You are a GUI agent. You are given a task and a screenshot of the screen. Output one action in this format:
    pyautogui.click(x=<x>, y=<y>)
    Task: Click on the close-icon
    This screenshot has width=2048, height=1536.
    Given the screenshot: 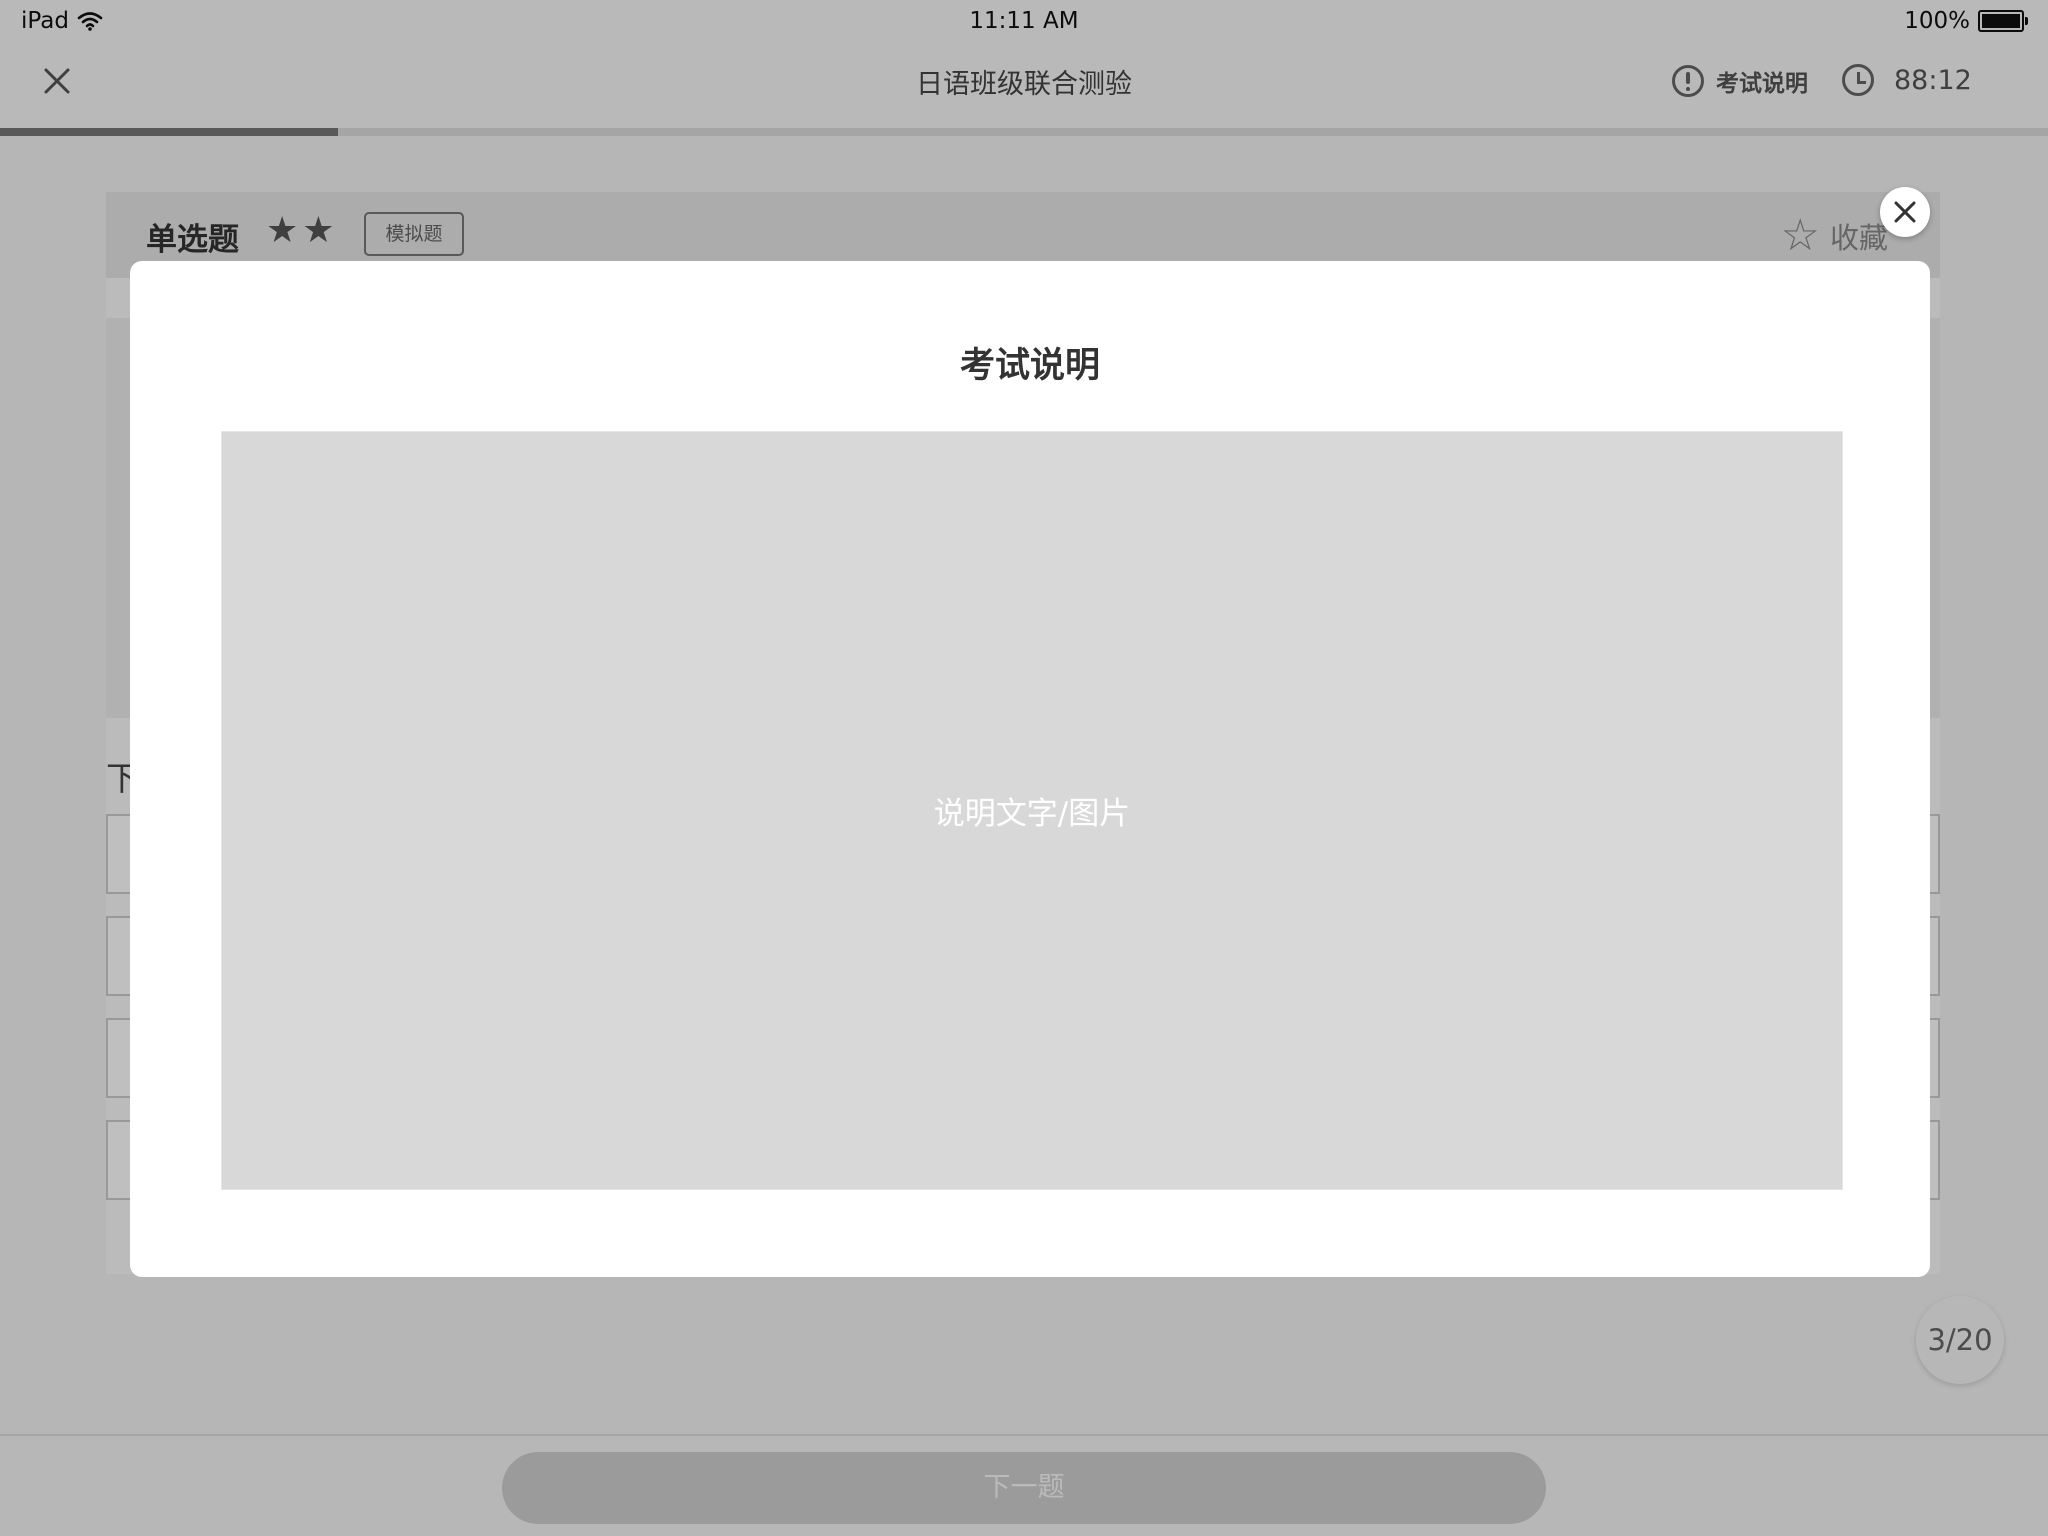 What is the action you would take?
    pyautogui.click(x=1905, y=212)
    